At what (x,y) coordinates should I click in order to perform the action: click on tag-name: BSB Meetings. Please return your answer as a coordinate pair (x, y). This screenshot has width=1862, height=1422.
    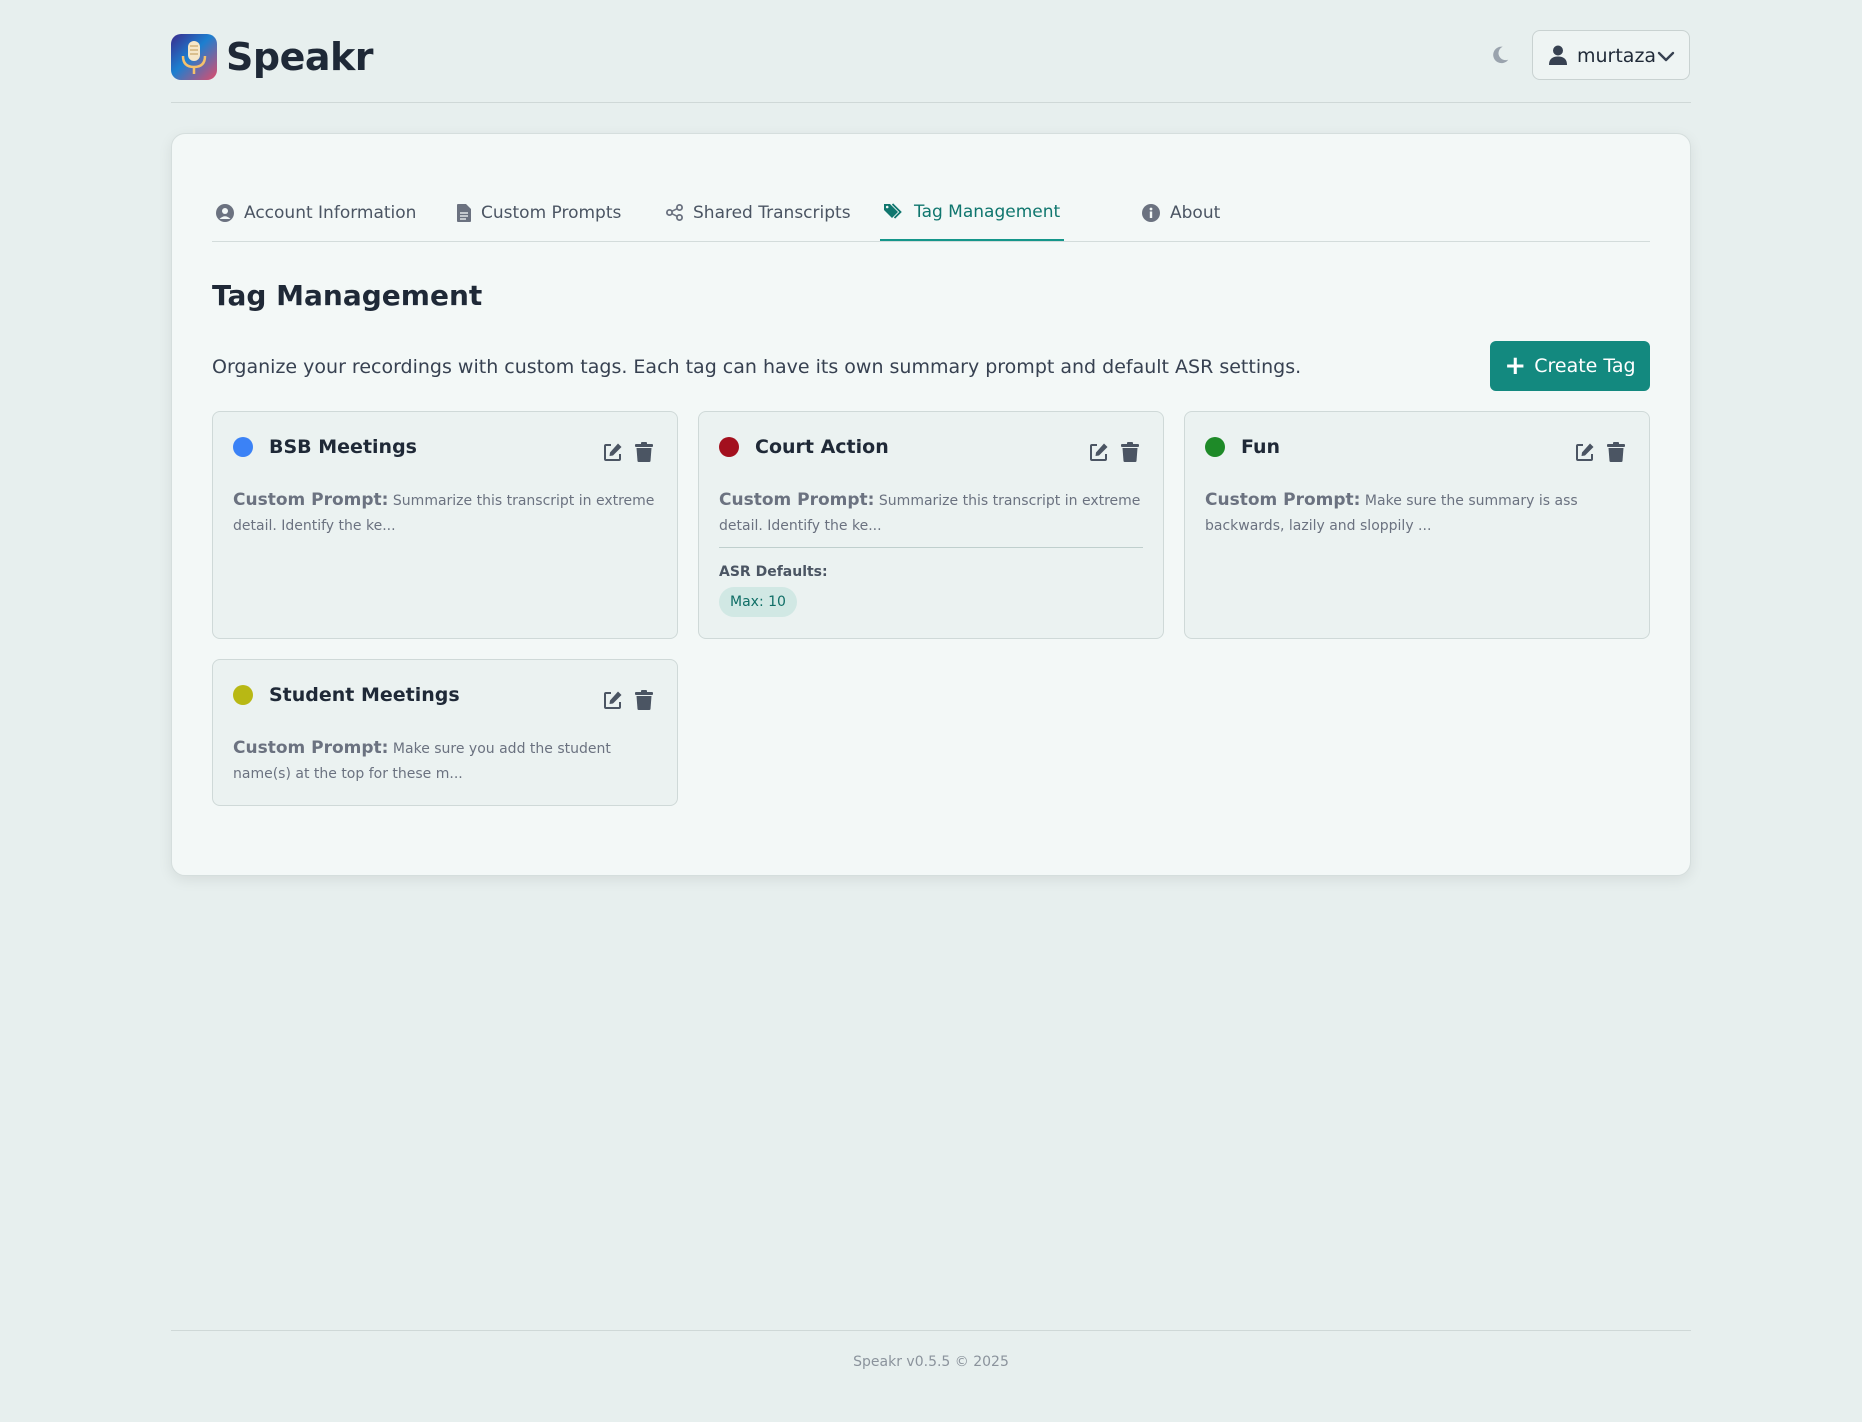
    Looking at the image, I should click on (343, 447).